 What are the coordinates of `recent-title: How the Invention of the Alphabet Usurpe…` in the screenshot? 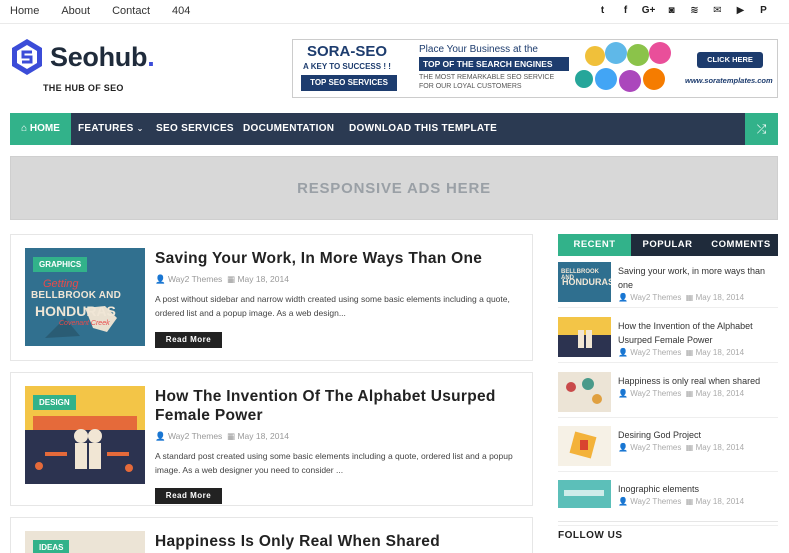 It's located at (697, 333).